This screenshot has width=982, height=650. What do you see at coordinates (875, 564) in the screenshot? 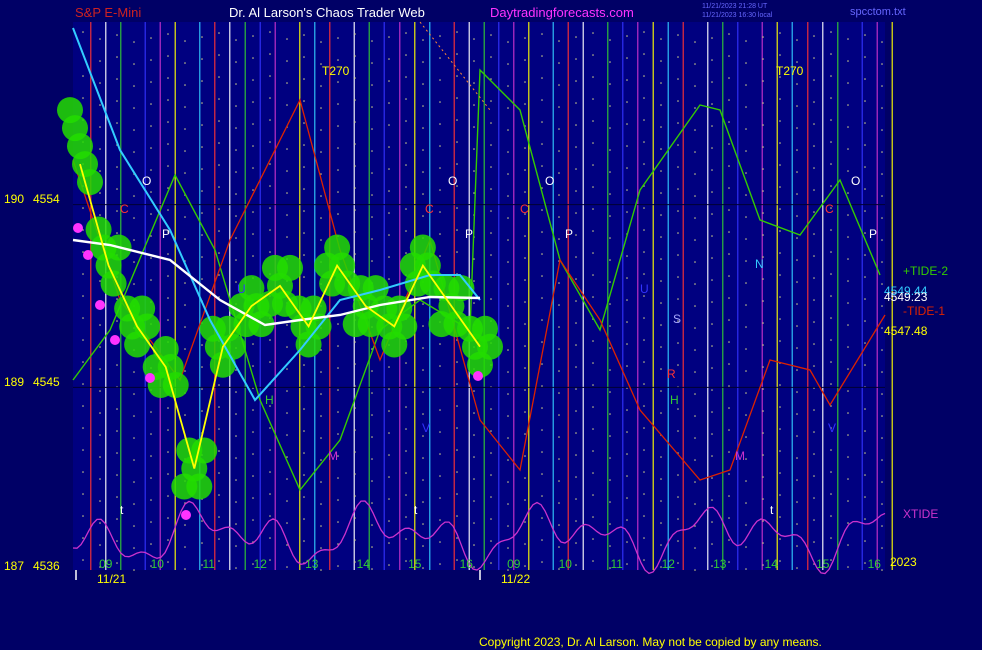
I see `x-hour-label: 16` at bounding box center [875, 564].